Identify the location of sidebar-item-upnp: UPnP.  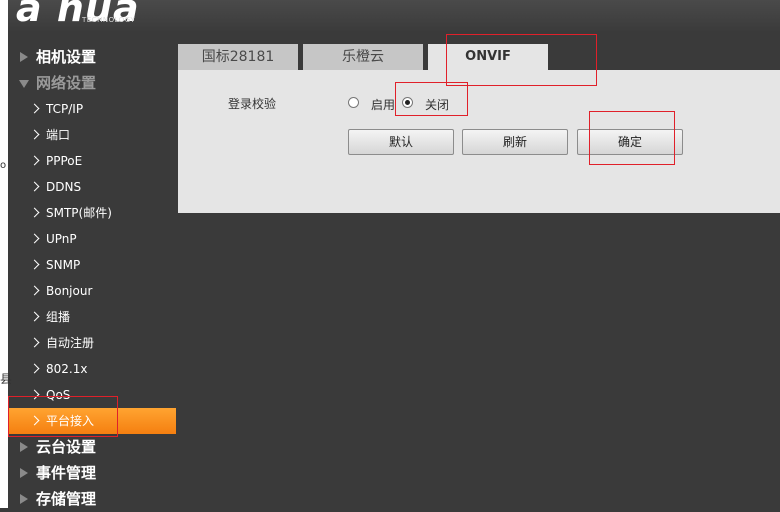
(93, 239).